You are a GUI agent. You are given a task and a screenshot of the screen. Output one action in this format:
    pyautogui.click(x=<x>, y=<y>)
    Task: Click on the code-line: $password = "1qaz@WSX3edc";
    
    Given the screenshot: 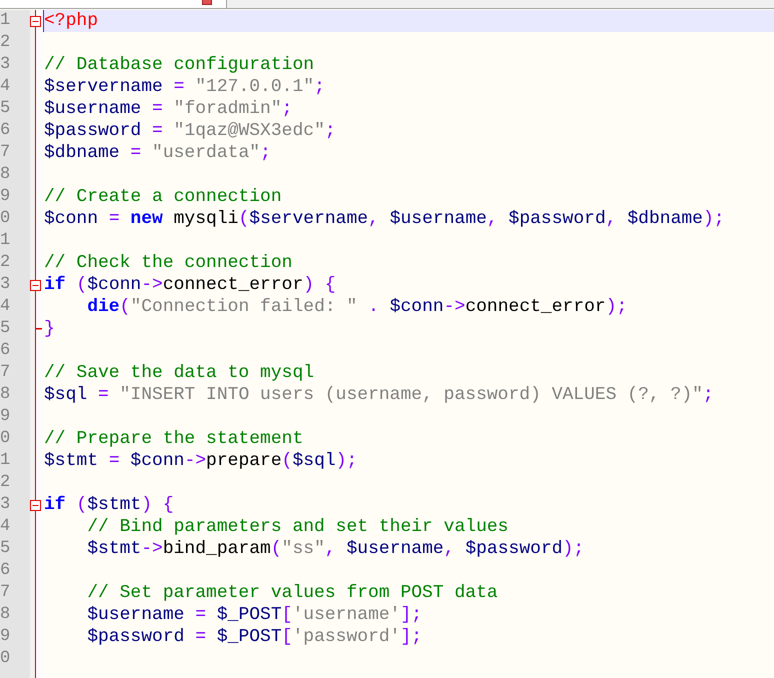 What is the action you would take?
    pyautogui.click(x=190, y=131)
    